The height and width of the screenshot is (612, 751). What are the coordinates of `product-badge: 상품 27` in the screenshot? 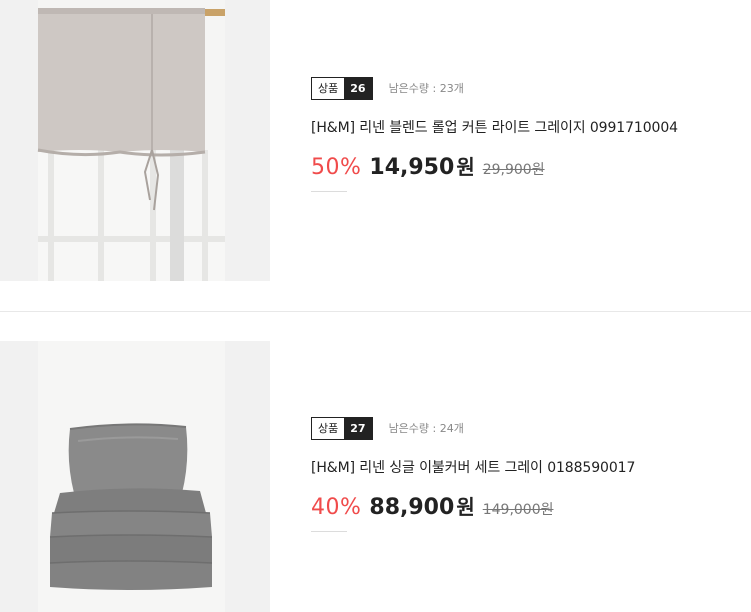 It's located at (342, 428).